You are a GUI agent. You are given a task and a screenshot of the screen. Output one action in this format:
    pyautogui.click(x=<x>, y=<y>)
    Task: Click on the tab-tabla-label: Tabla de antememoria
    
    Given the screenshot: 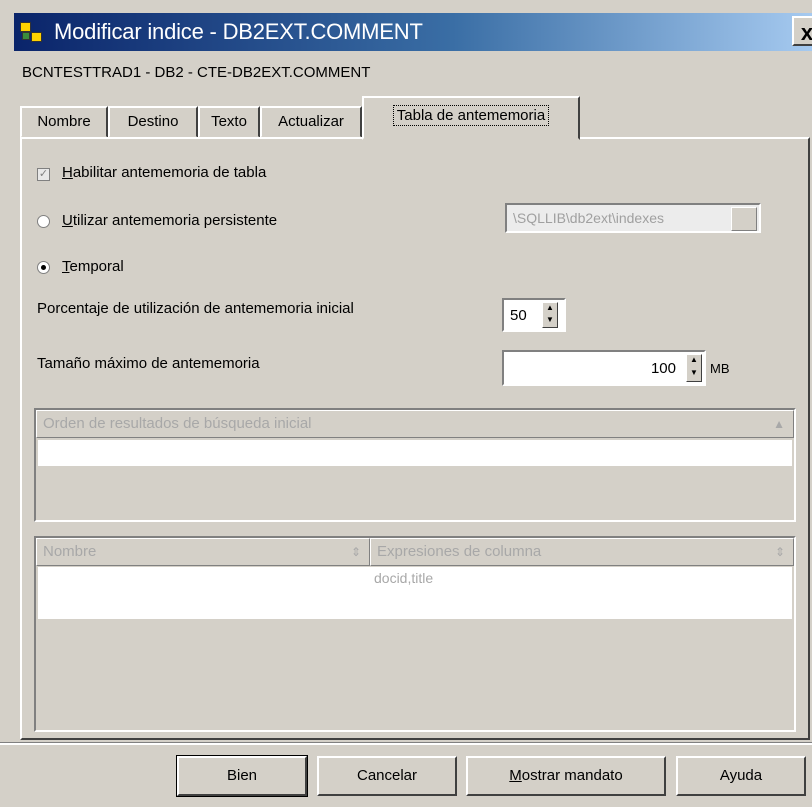 What is the action you would take?
    pyautogui.click(x=471, y=115)
    